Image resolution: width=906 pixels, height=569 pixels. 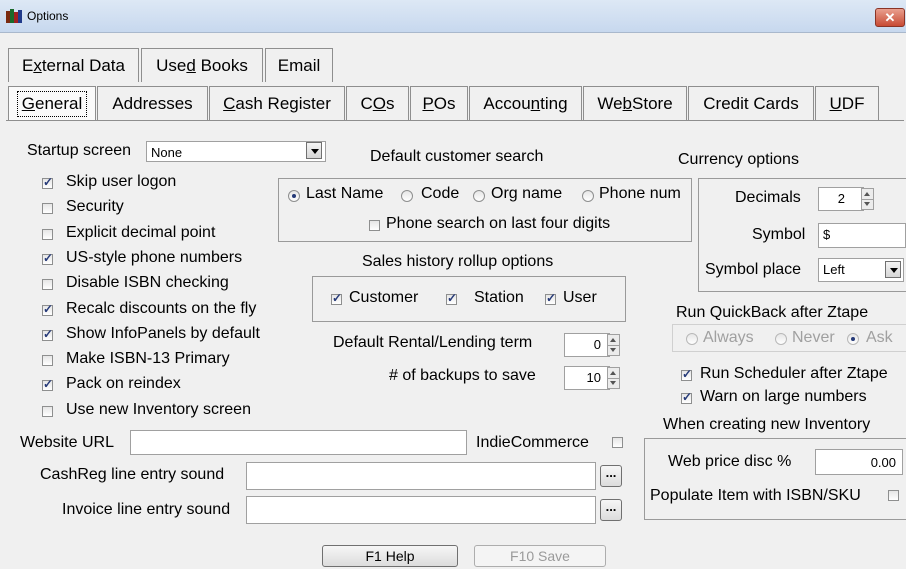 I want to click on rental-term-input: 0, so click(x=587, y=345).